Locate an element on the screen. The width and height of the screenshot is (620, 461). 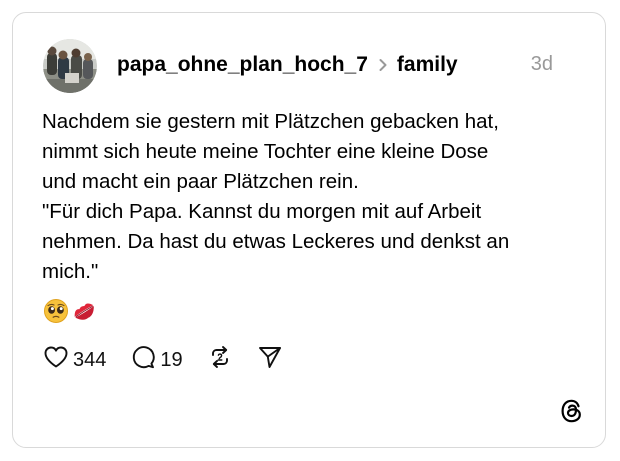
share-button is located at coordinates (270, 360).